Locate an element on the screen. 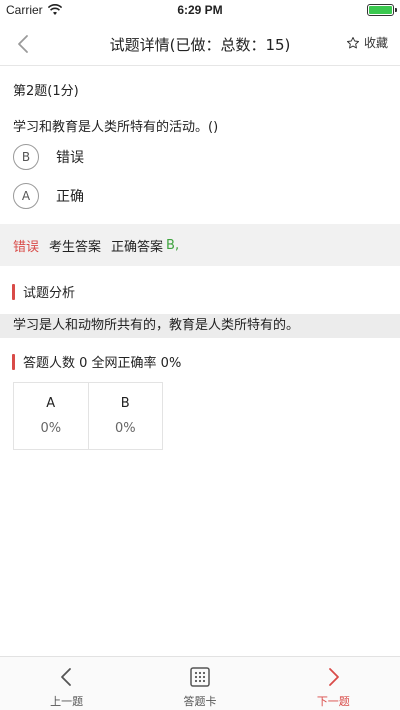 Image resolution: width=400 pixels, height=710 pixels. nav-bar: 试题详情(已做：总数：15) 收藏 is located at coordinates (200, 44).